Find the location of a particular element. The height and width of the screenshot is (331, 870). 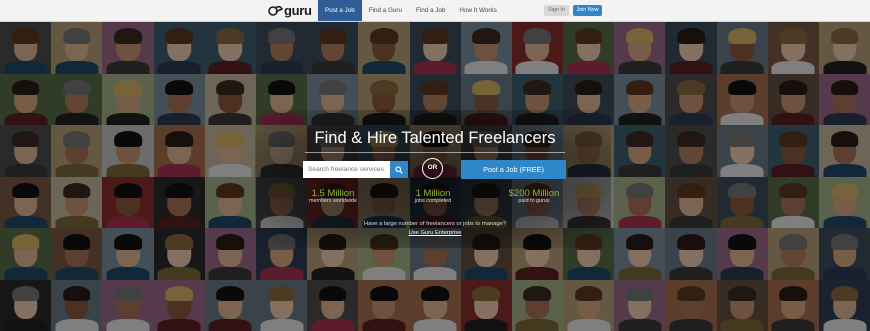

stat-members: 1.5 Million members worldwide is located at coordinates (333, 196).